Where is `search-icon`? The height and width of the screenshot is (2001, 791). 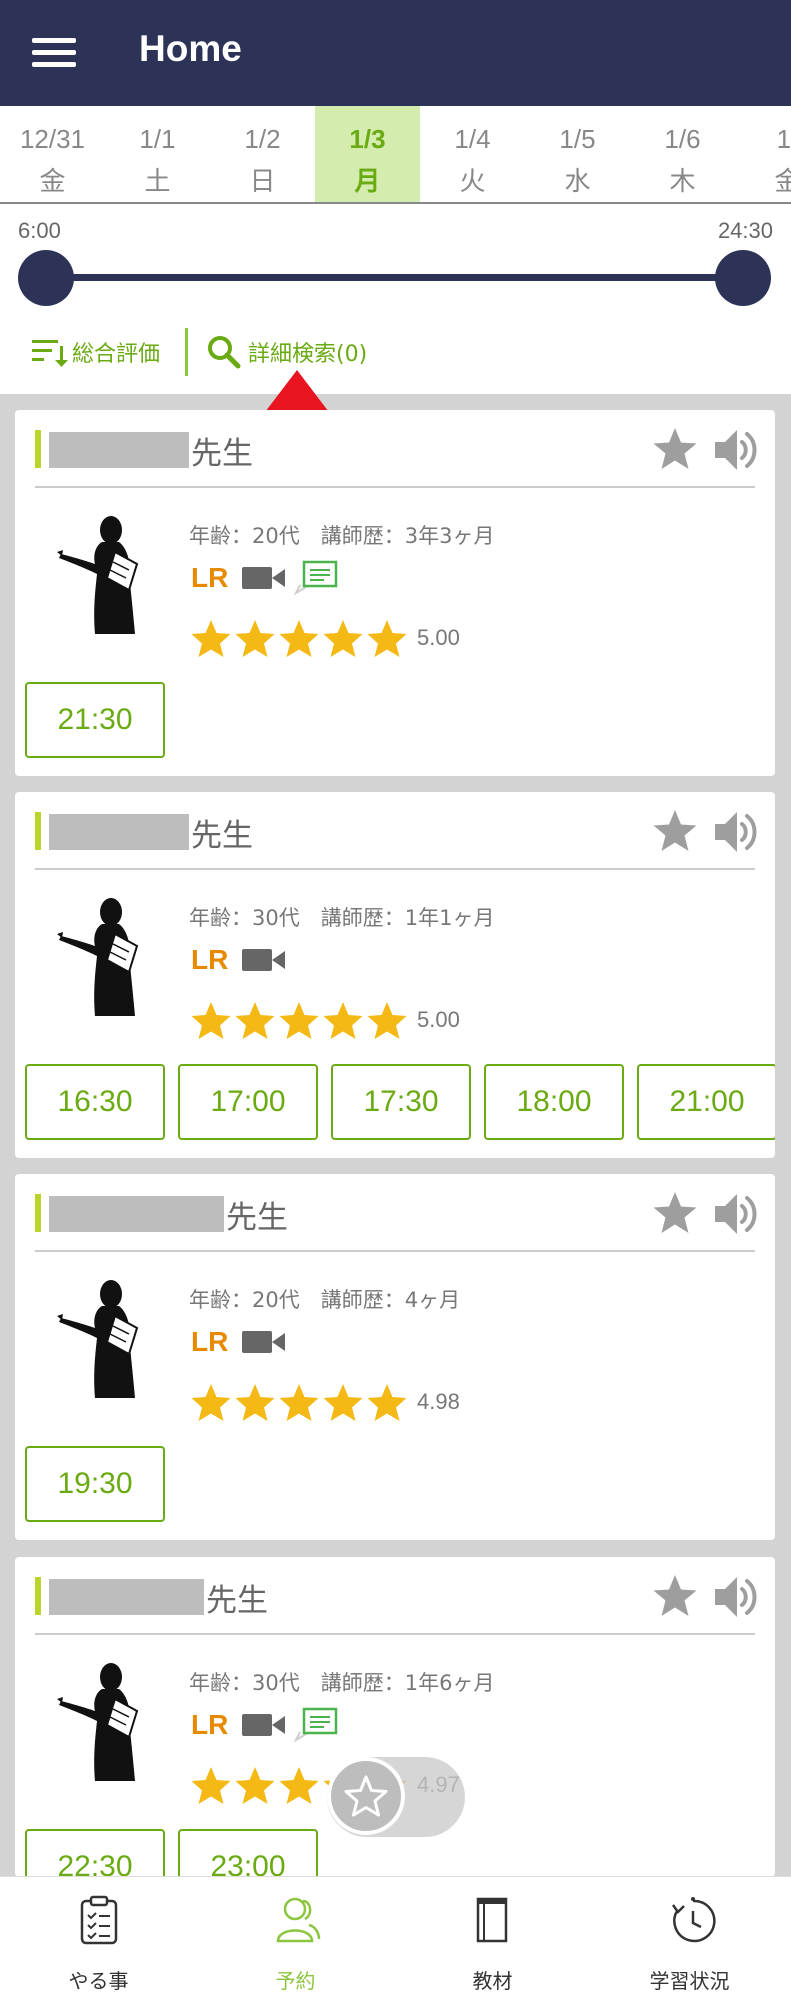
search-icon is located at coordinates (224, 352).